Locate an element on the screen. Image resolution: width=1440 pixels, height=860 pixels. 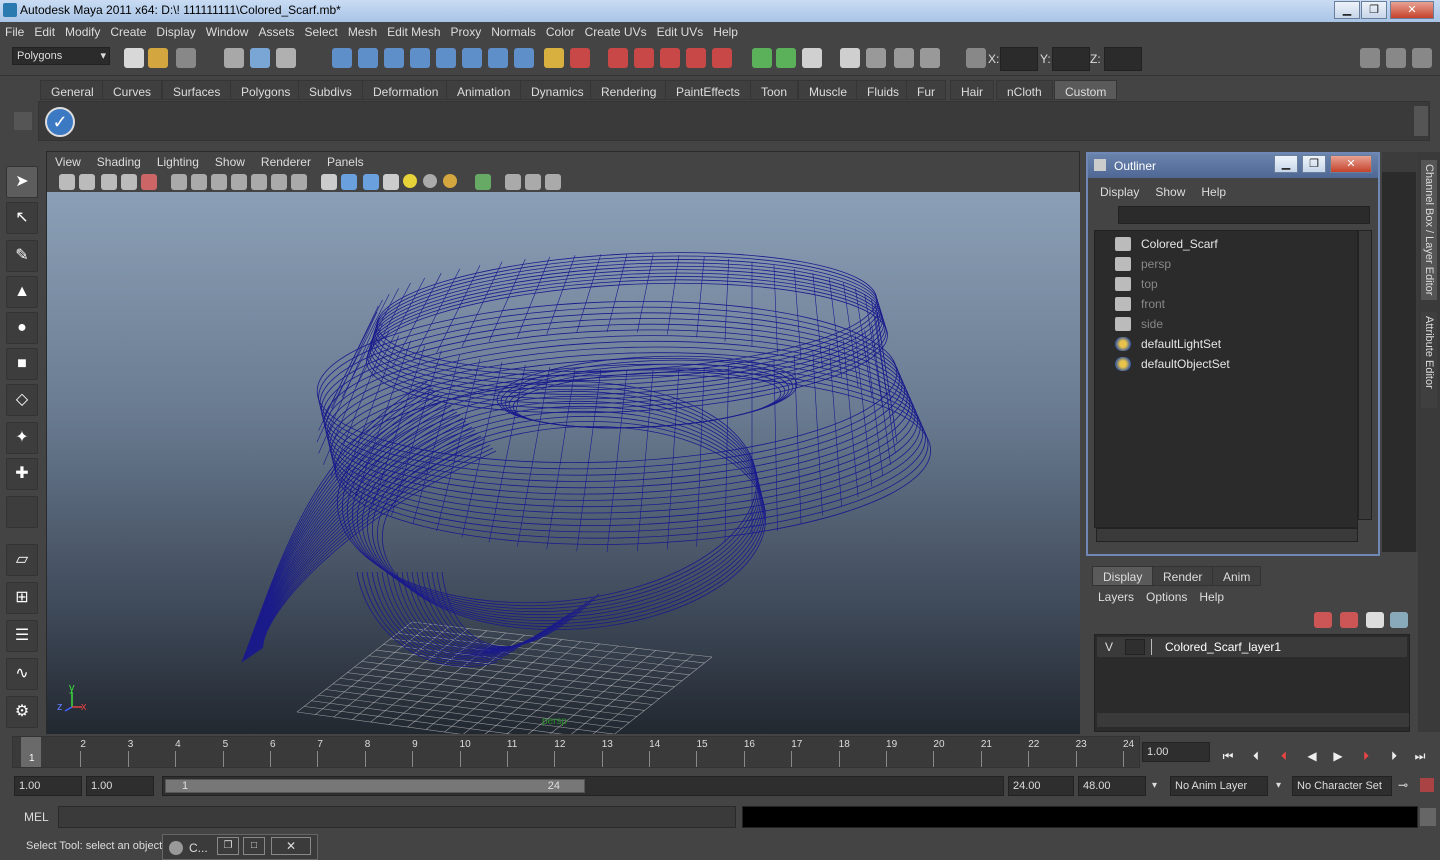
outliner-maximize-button: ❐ is located at coordinates (1314, 164).